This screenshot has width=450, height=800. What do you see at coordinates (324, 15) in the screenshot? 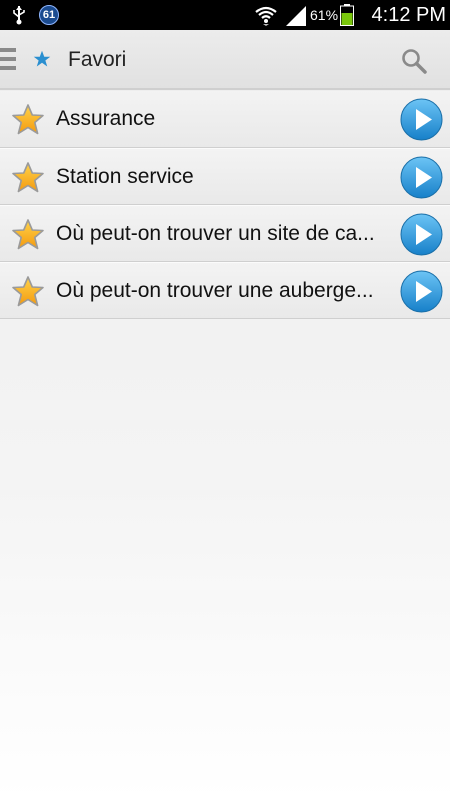
I see `battery-percent: 61%` at bounding box center [324, 15].